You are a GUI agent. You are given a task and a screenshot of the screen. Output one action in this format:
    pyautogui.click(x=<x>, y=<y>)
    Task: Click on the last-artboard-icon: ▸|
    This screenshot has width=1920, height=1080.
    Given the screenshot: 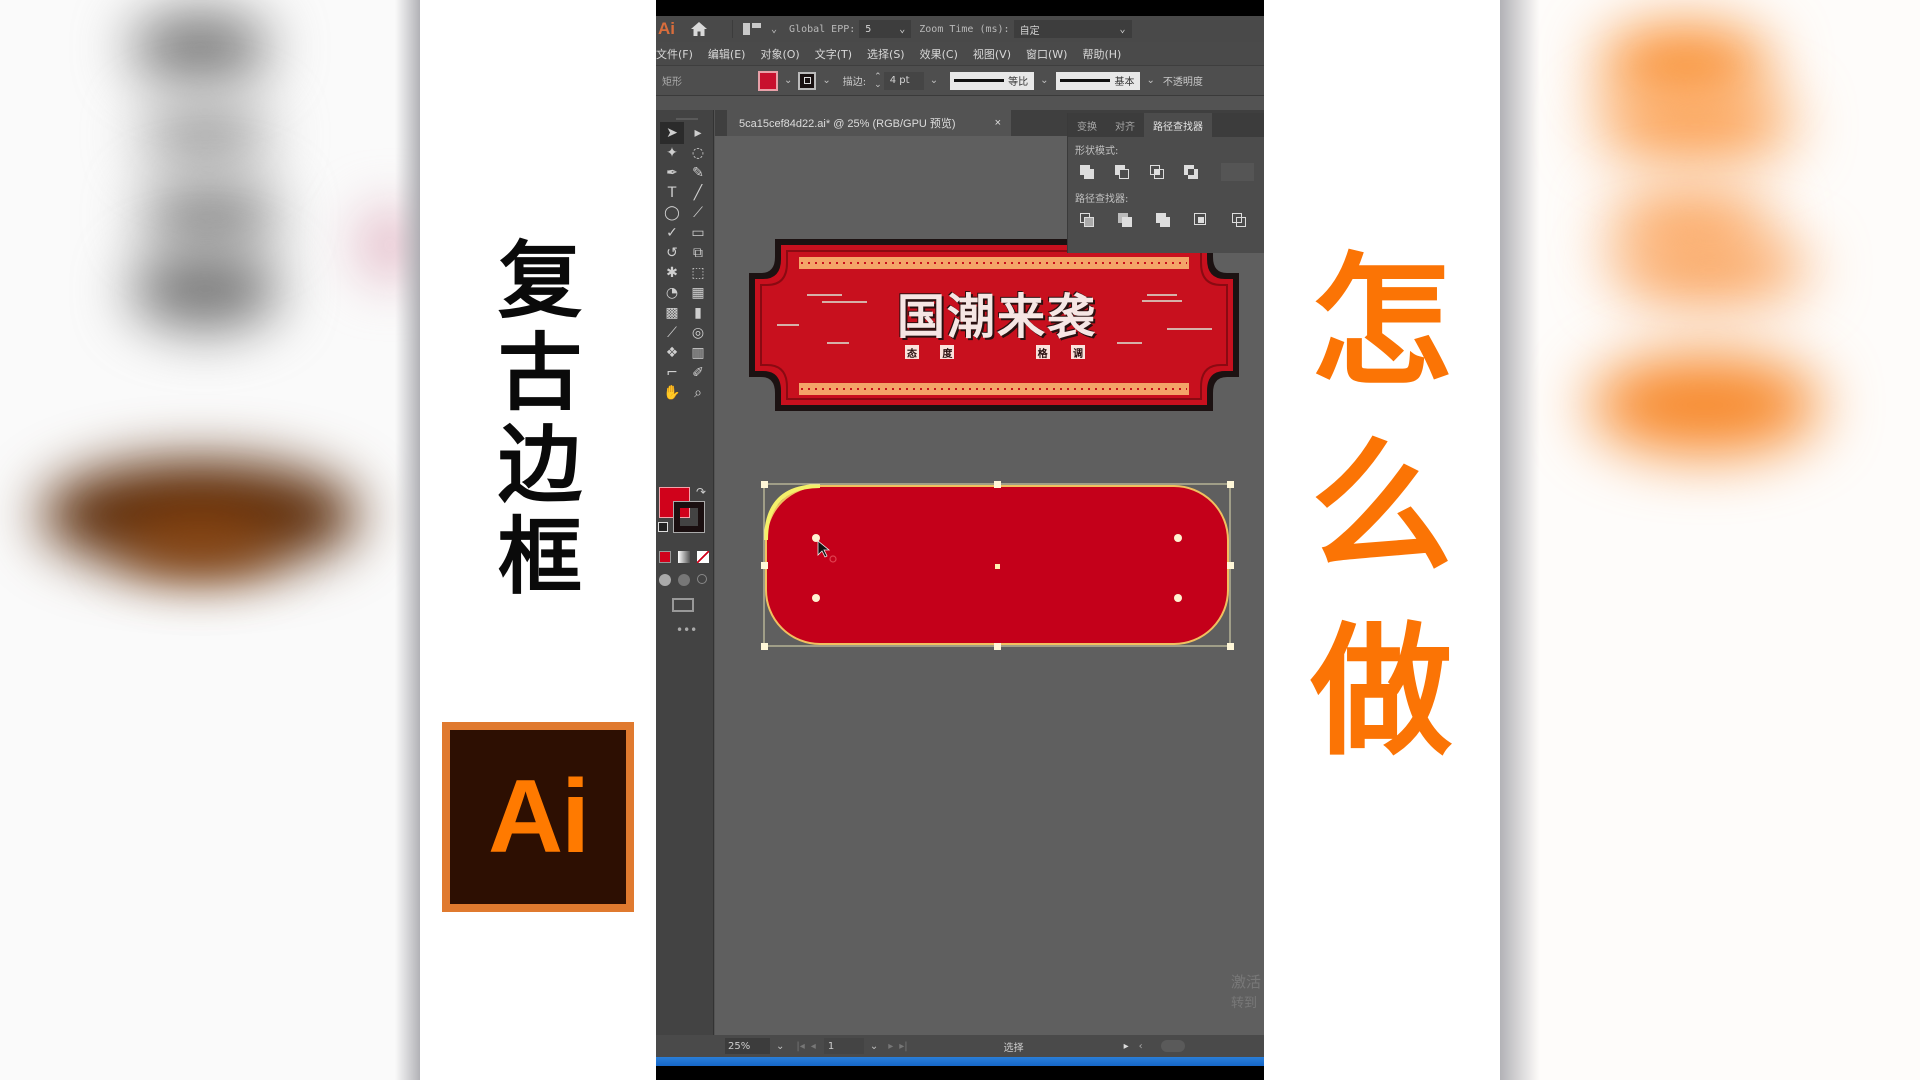 What is the action you would take?
    pyautogui.click(x=903, y=1046)
    